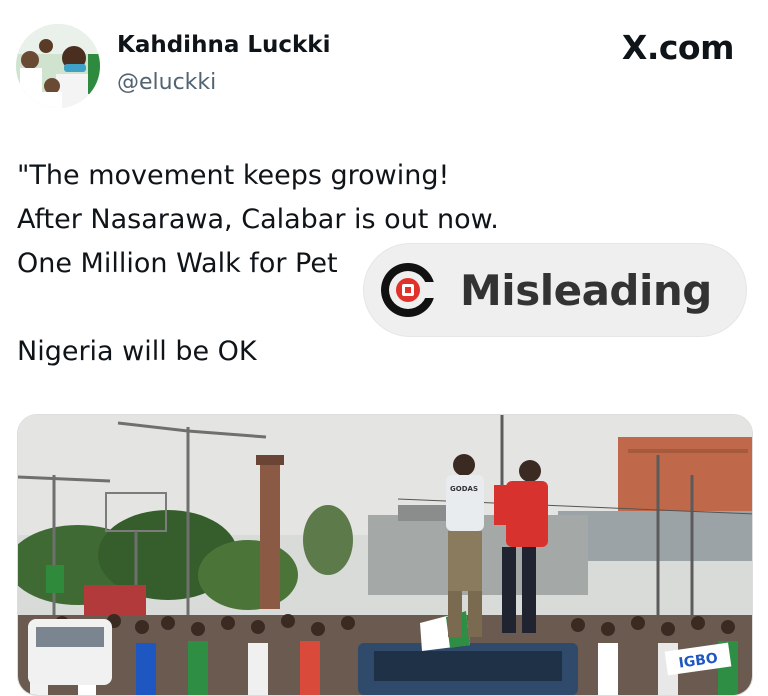 The width and height of the screenshot is (768, 696). Describe the element at coordinates (58, 66) in the screenshot. I see `author-avatar` at that location.